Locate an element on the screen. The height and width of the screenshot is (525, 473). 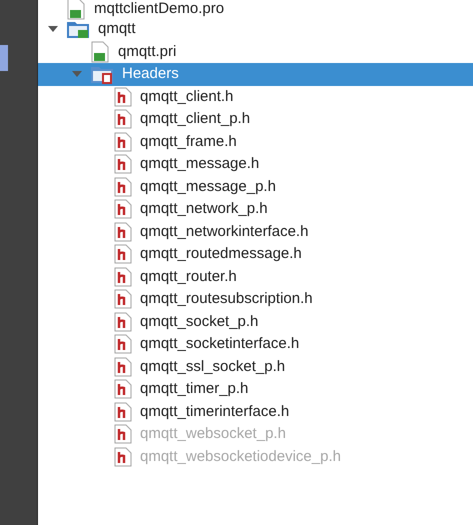
tree-item: qmqtt_client.h is located at coordinates (255, 97).